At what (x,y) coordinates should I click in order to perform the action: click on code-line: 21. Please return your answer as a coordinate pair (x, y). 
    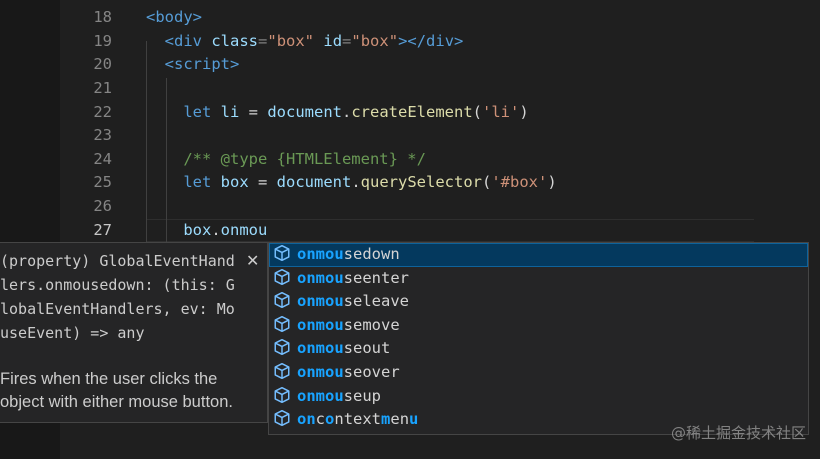
    Looking at the image, I should click on (410, 89).